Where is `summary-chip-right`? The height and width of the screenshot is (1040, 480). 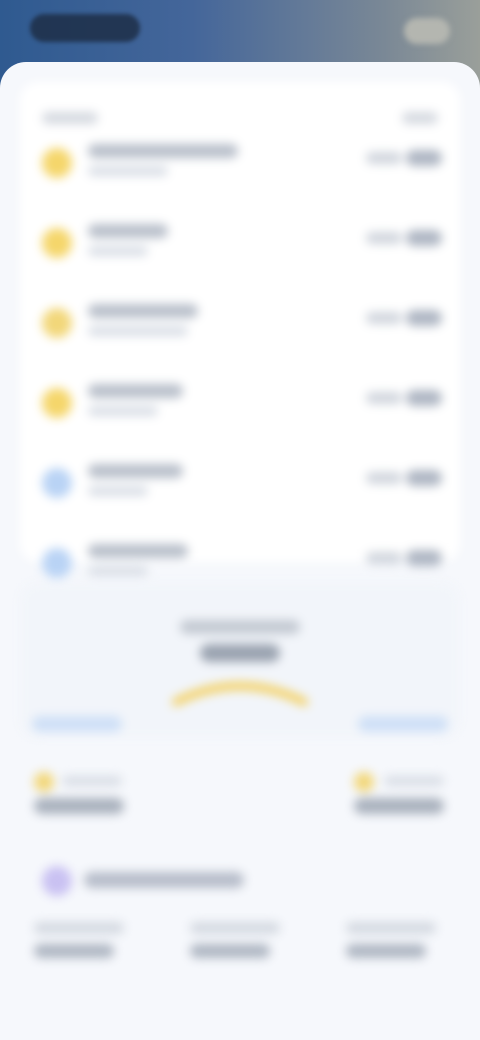 summary-chip-right is located at coordinates (403, 724).